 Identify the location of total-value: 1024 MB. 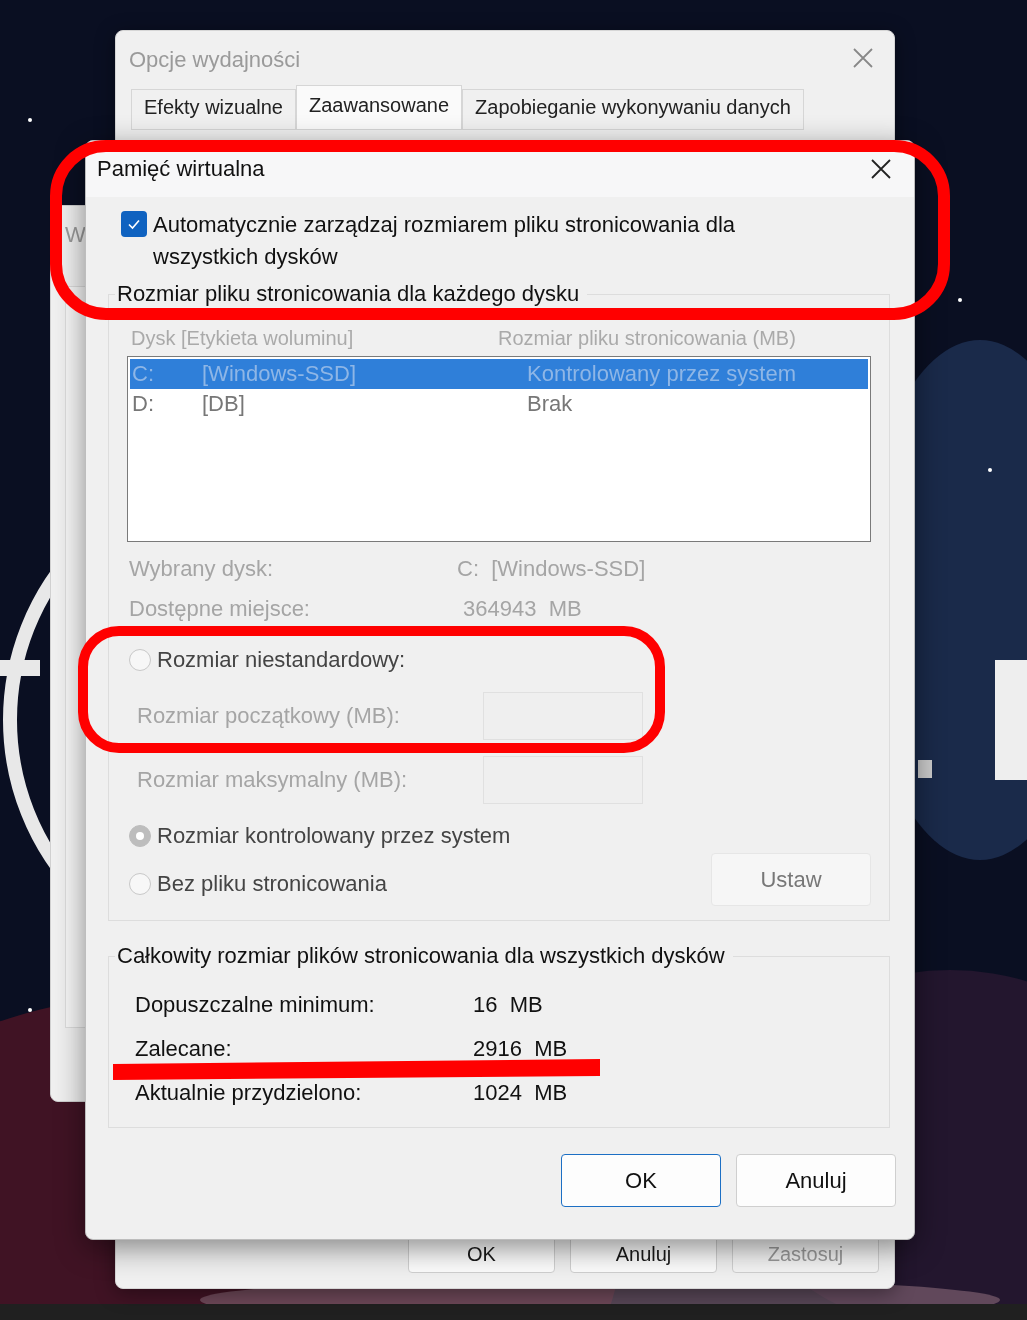
(520, 1093).